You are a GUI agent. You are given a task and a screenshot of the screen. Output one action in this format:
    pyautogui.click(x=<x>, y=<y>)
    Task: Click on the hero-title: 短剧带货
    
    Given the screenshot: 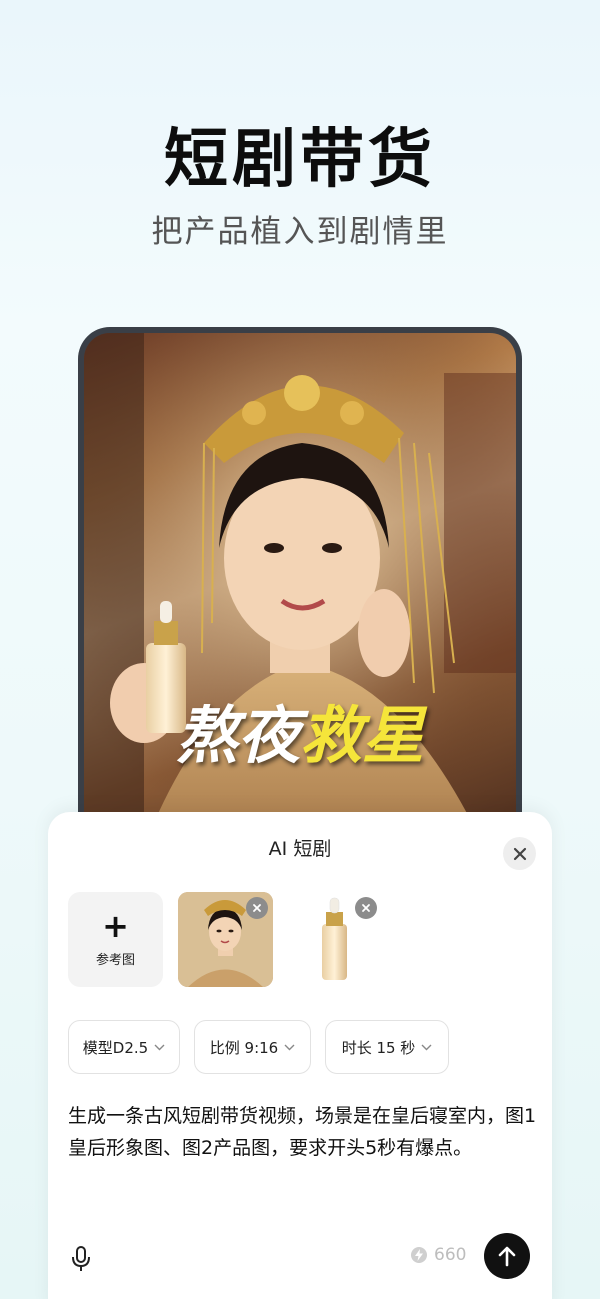 What is the action you would take?
    pyautogui.click(x=300, y=160)
    